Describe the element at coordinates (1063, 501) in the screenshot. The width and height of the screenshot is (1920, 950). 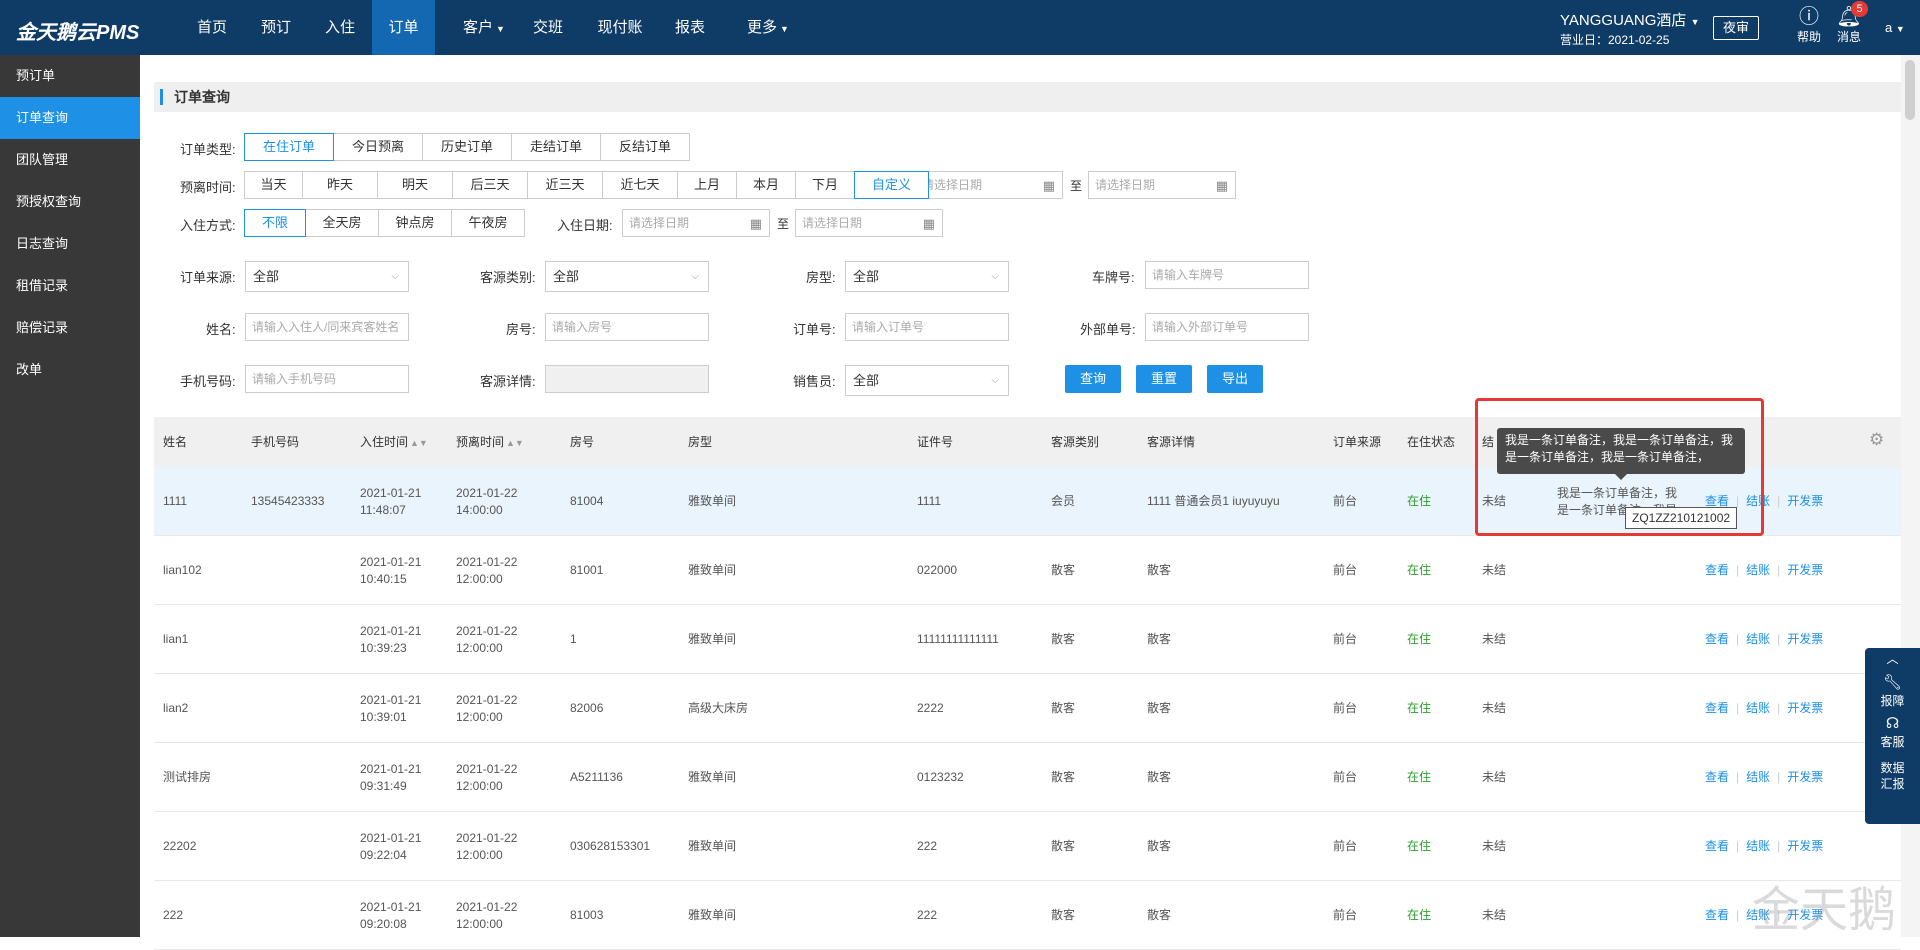
I see `cell-guest-category: 会员` at that location.